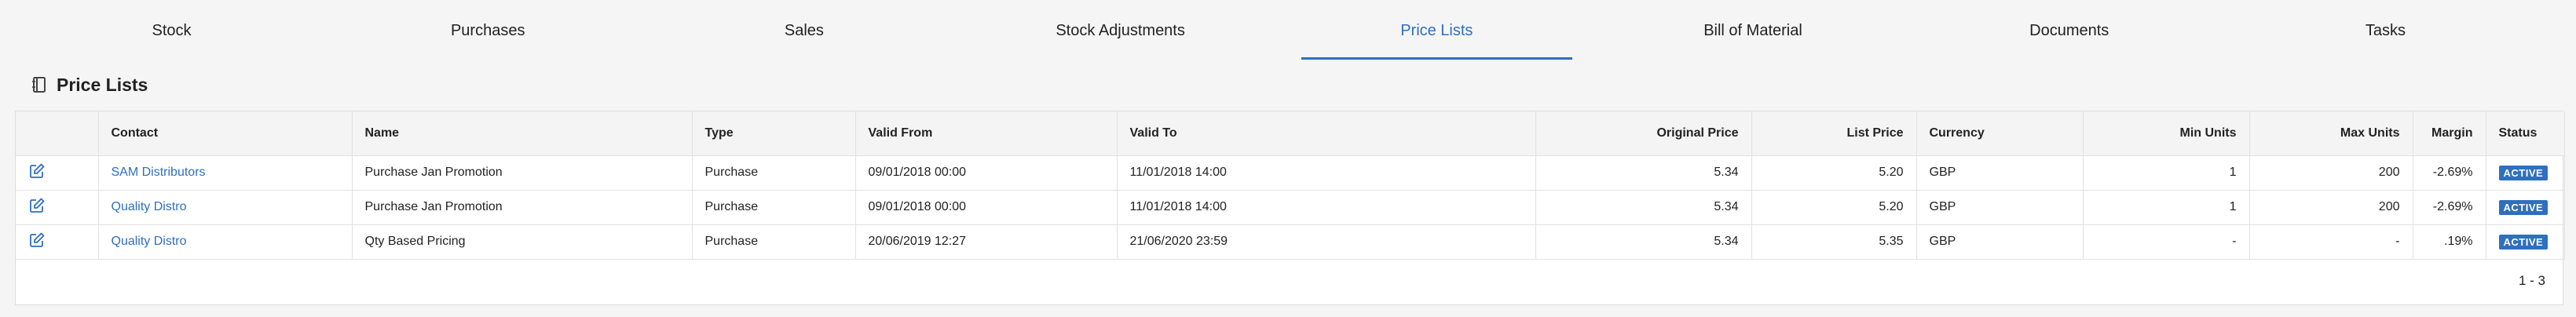 This screenshot has height=317, width=2576. I want to click on pagination-range: 1 - 3, so click(2531, 280).